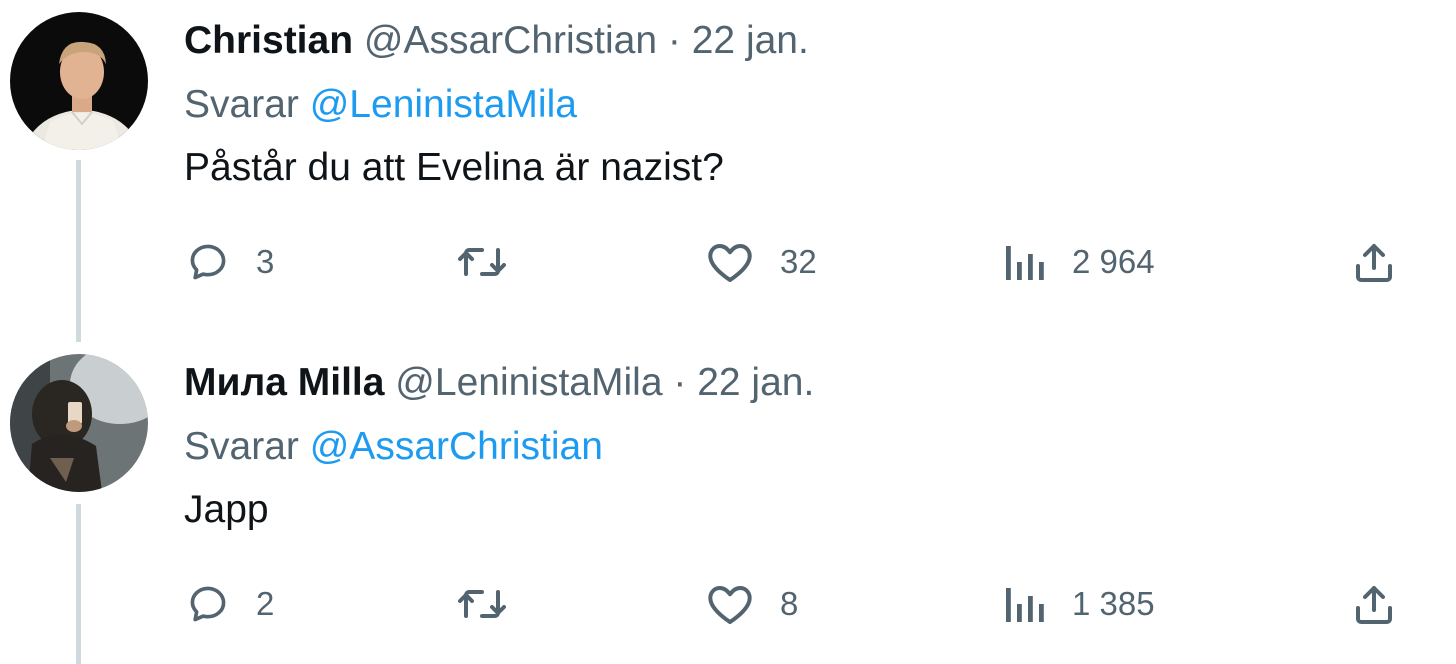 The width and height of the screenshot is (1456, 664). Describe the element at coordinates (230, 262) in the screenshot. I see `reply-button: 3` at that location.